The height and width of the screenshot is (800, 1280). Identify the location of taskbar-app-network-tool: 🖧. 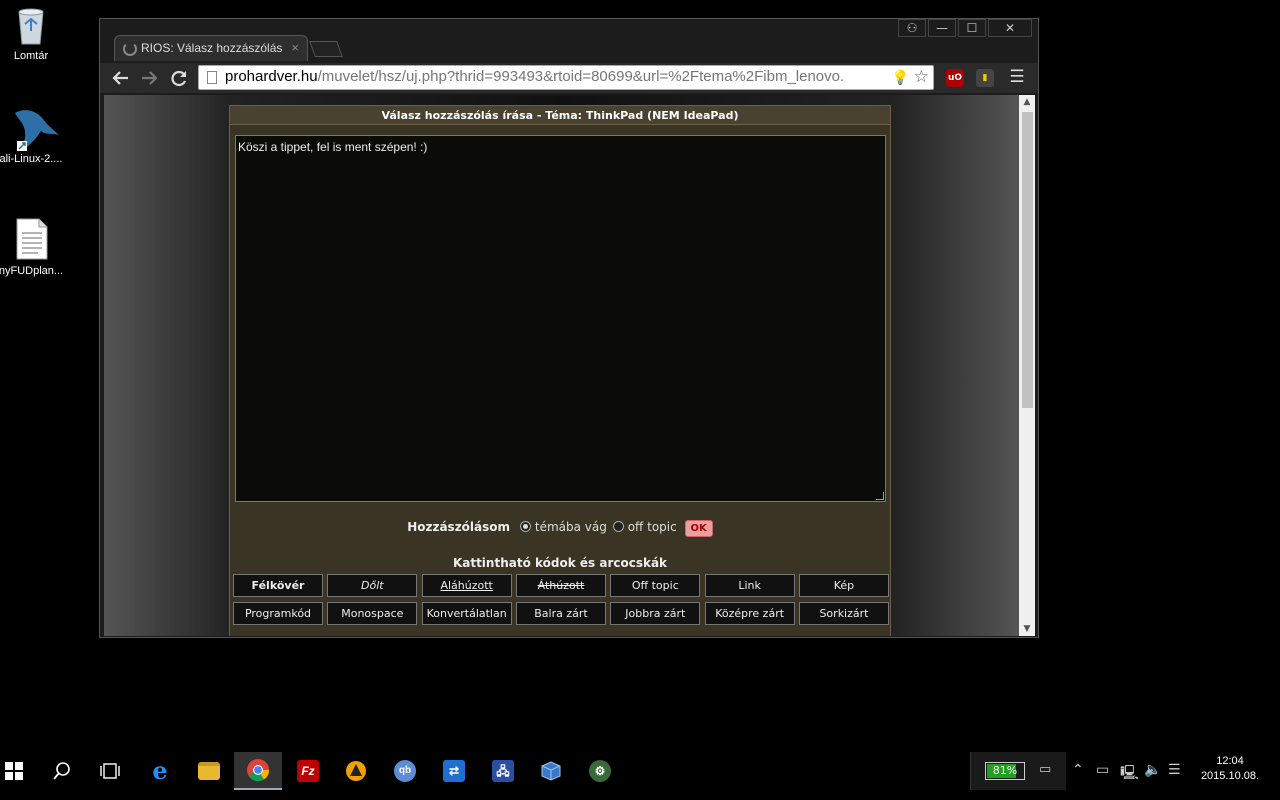
(503, 771).